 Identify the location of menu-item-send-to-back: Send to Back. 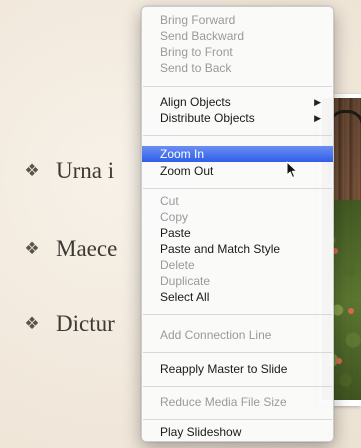
(237, 68).